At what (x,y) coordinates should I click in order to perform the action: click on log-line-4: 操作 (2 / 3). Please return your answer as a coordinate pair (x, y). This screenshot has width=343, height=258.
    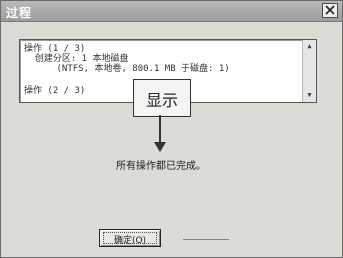
    Looking at the image, I should click on (55, 91).